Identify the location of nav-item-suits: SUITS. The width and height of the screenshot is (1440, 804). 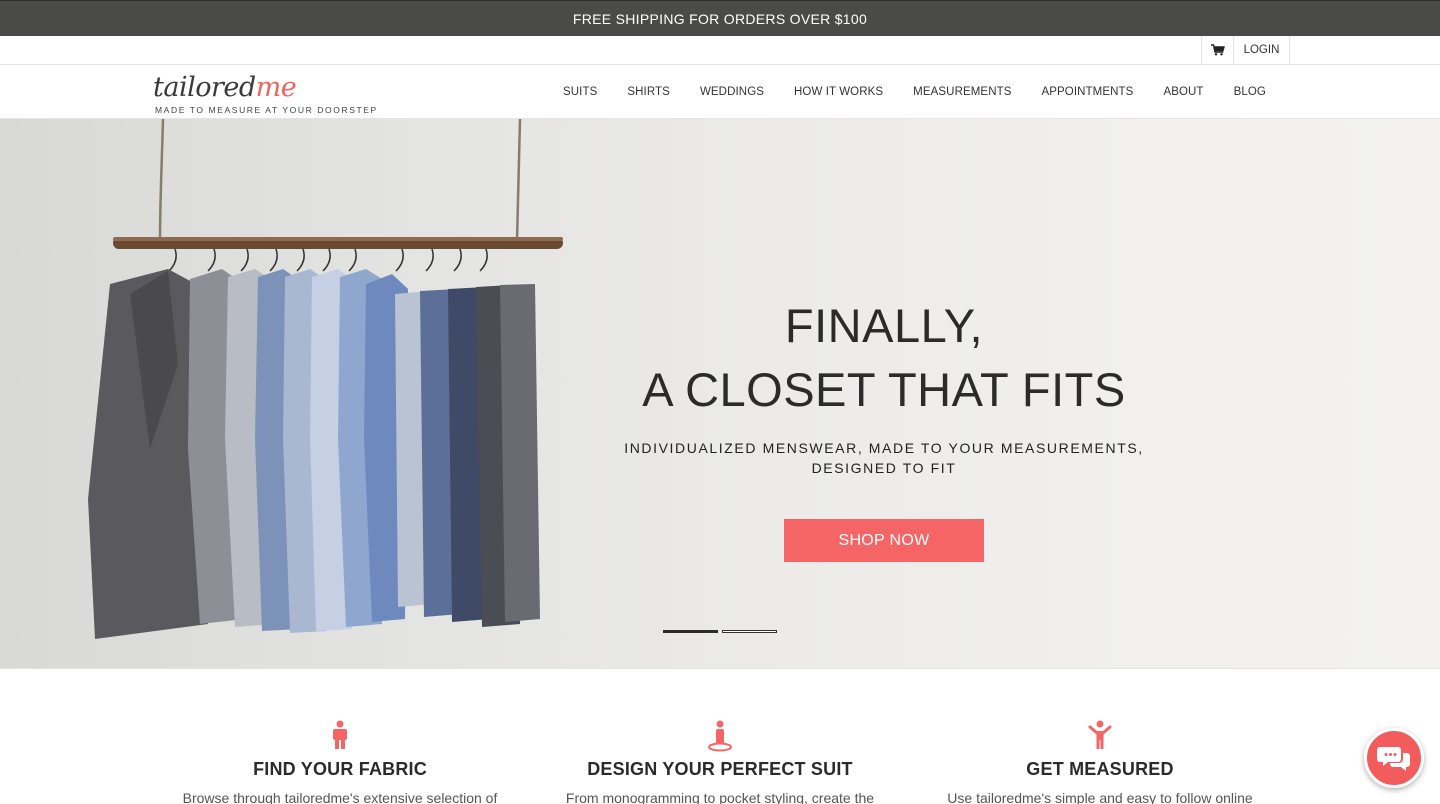
(580, 92).